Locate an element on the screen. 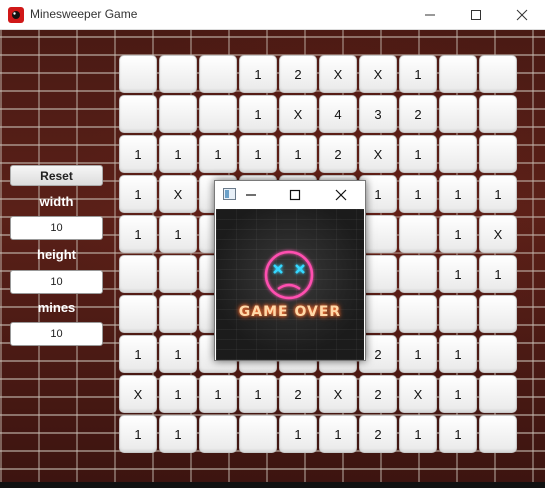  window-title: Minesweeper Game is located at coordinates (84, 14).